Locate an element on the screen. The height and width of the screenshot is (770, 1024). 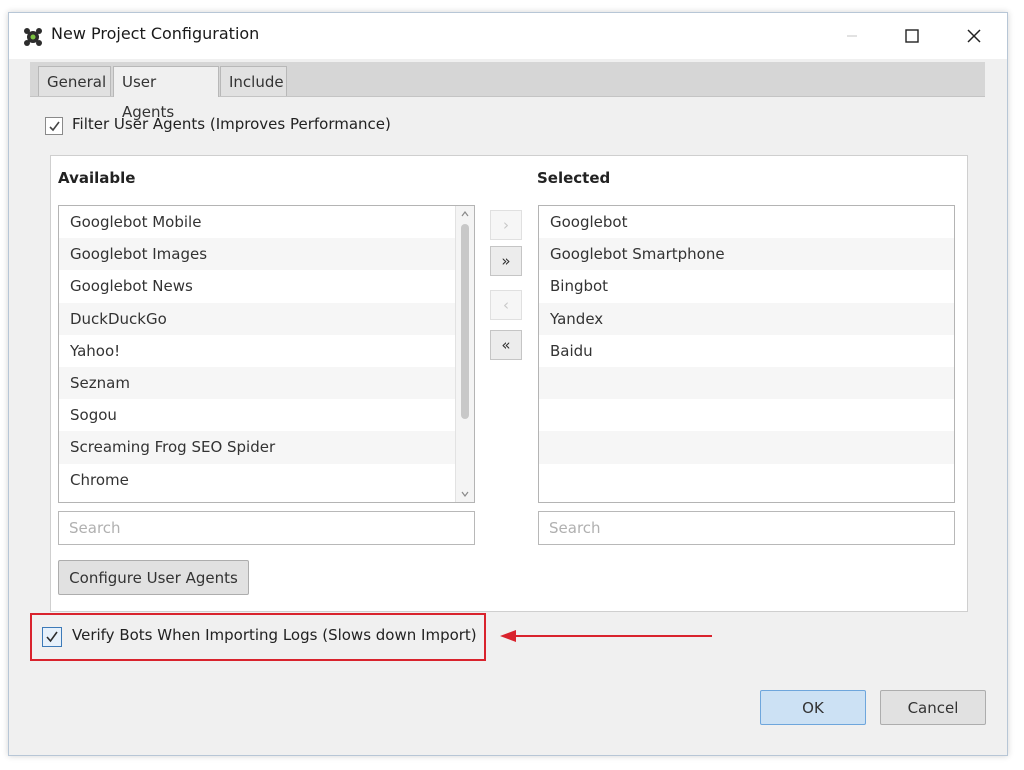
minimize-icon is located at coordinates (852, 36).